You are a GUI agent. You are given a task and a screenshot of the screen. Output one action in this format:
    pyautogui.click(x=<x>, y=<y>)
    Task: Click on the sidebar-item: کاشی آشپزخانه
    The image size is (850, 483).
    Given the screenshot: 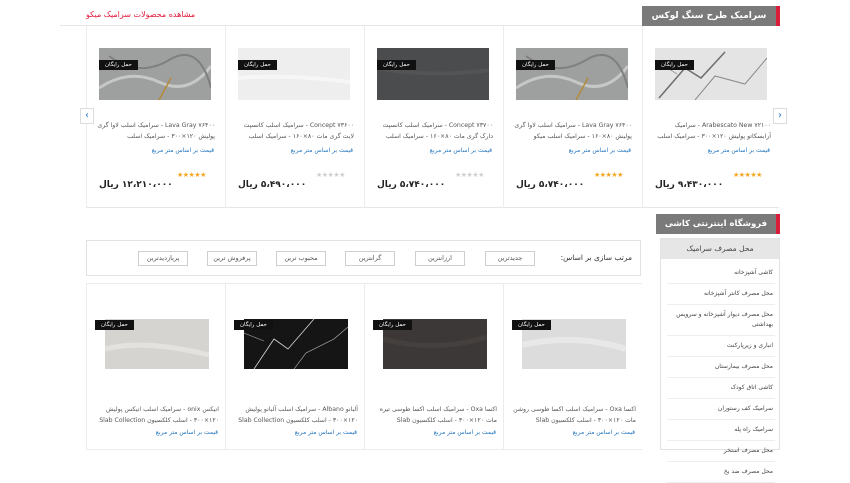 What is the action you would take?
    pyautogui.click(x=721, y=273)
    